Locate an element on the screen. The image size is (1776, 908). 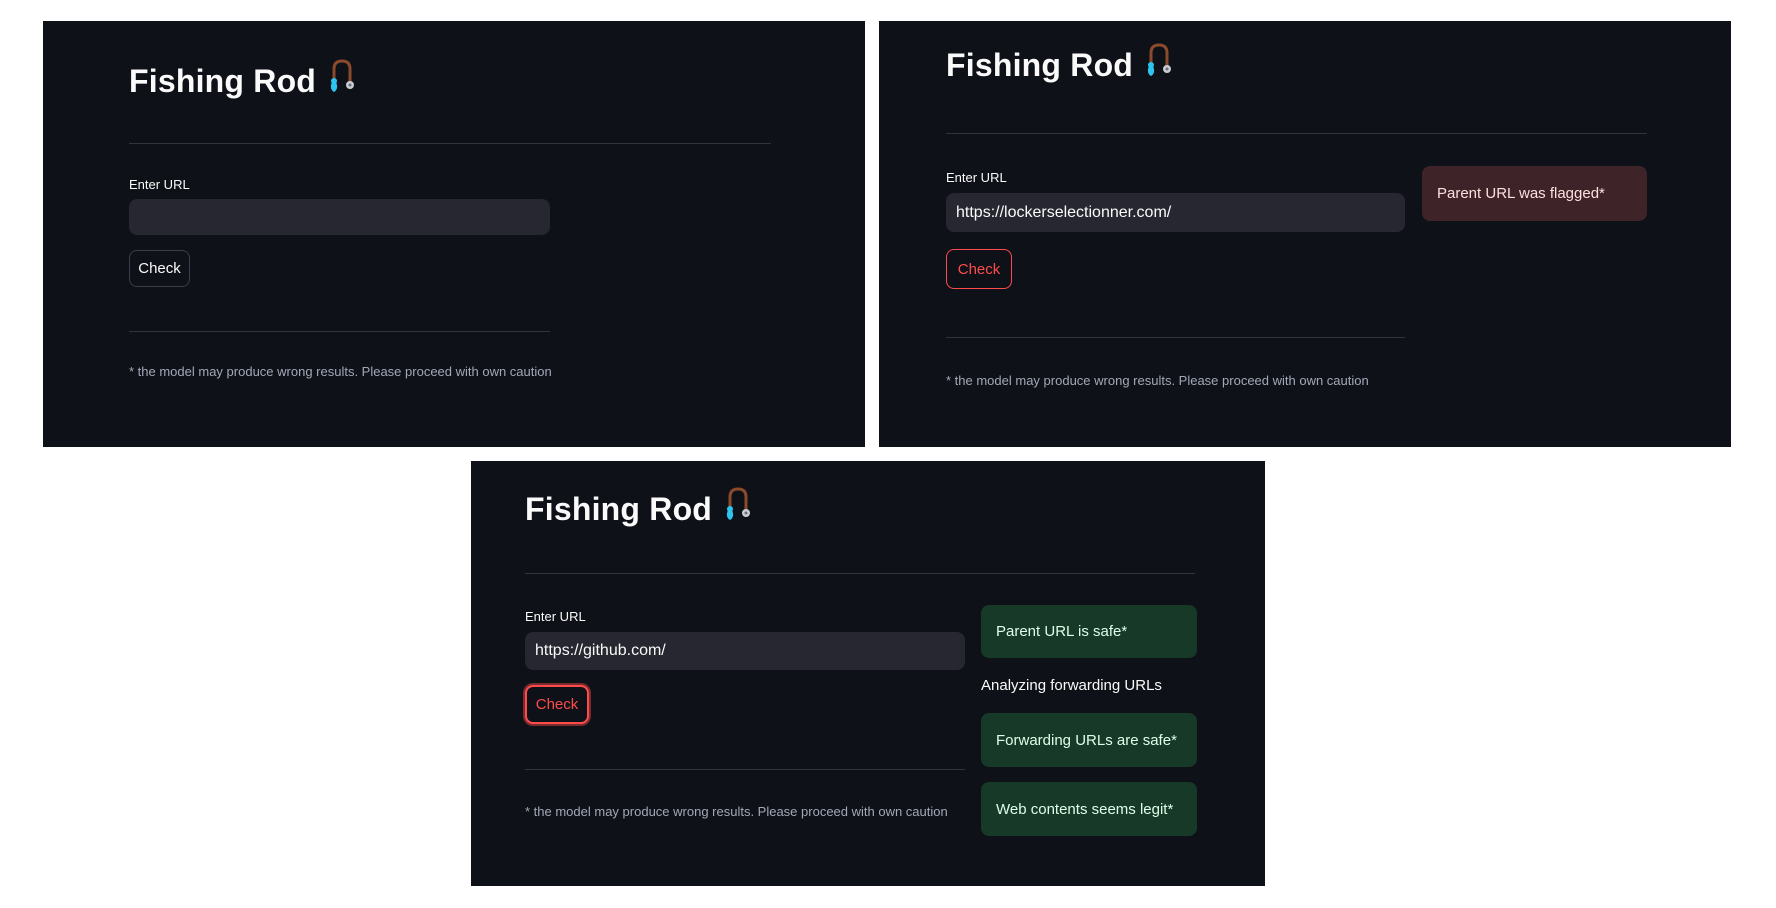
analyzing-status-text: Analyzing forwarding URLs is located at coordinates (1071, 685).